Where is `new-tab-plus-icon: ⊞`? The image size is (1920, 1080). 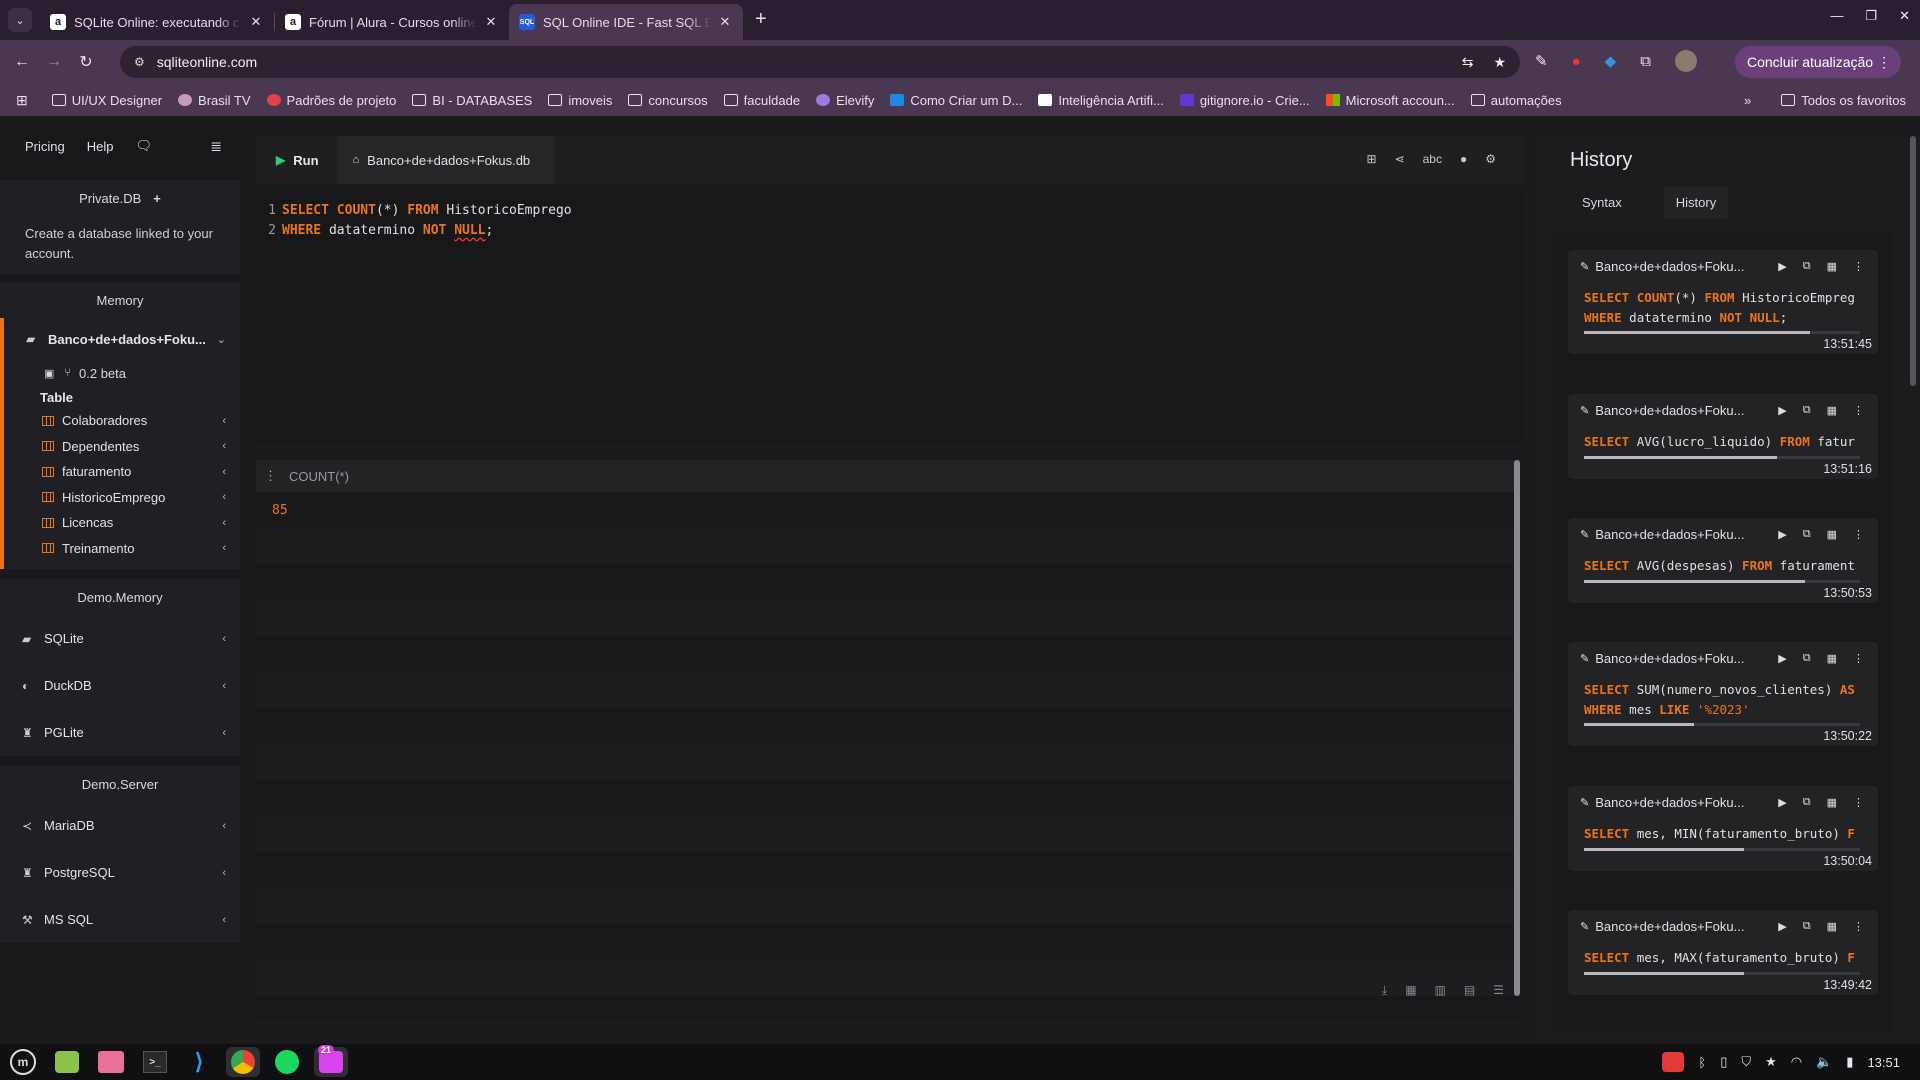 new-tab-plus-icon: ⊞ is located at coordinates (1372, 159).